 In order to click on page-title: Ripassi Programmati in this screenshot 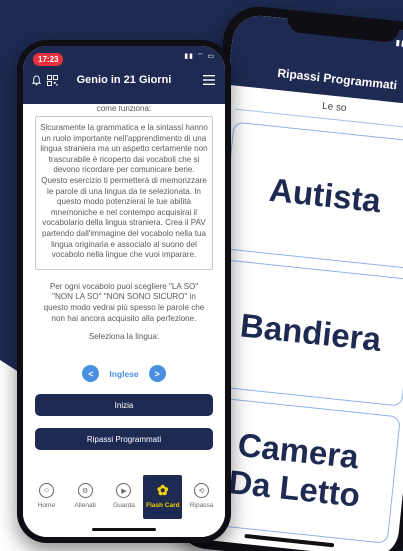, I will do `click(337, 79)`.